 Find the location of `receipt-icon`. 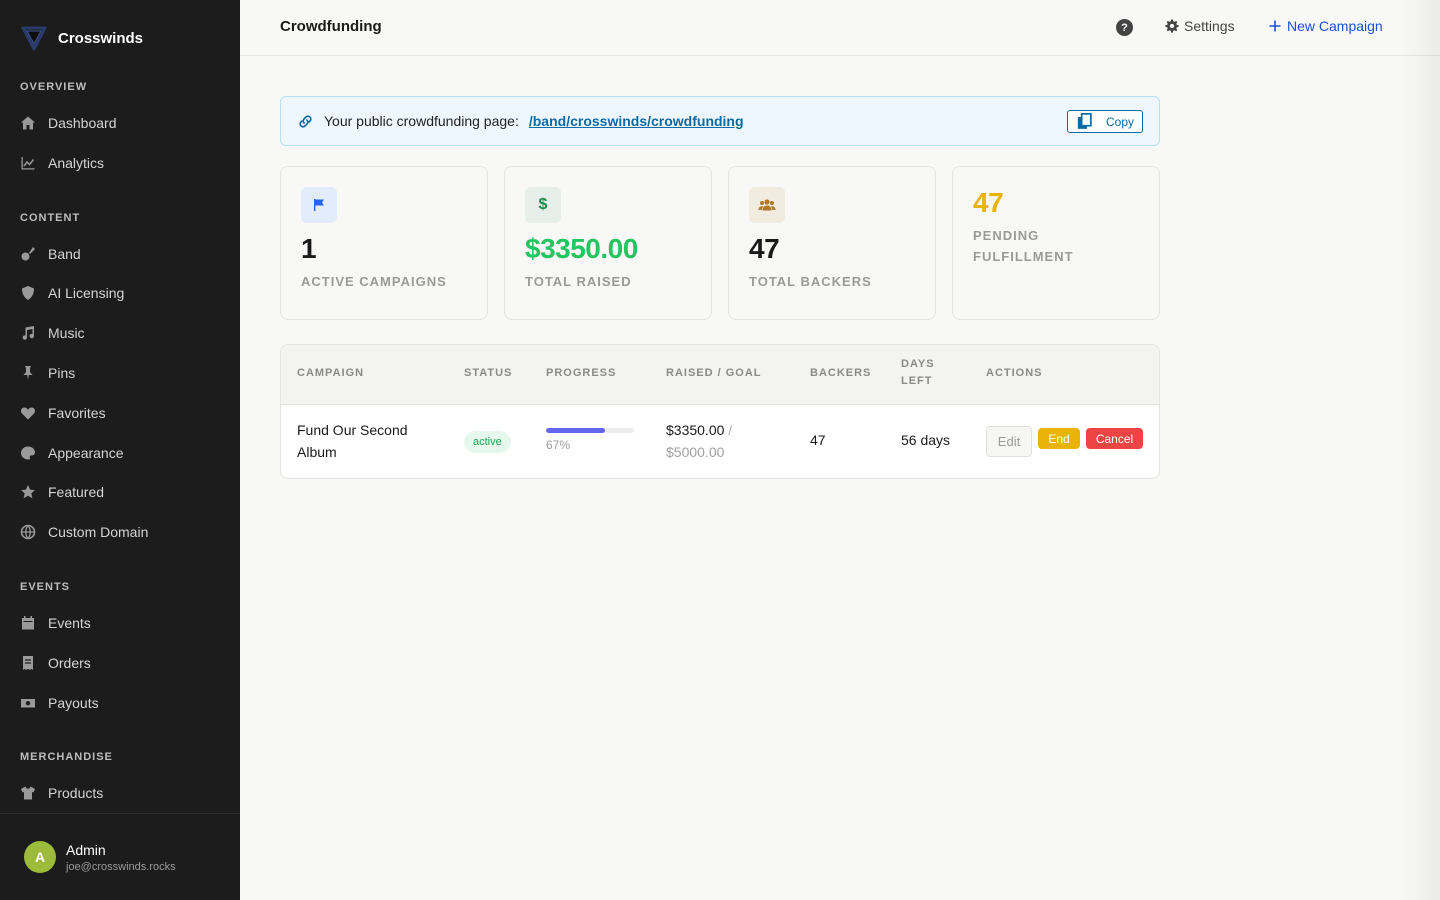

receipt-icon is located at coordinates (28, 663).